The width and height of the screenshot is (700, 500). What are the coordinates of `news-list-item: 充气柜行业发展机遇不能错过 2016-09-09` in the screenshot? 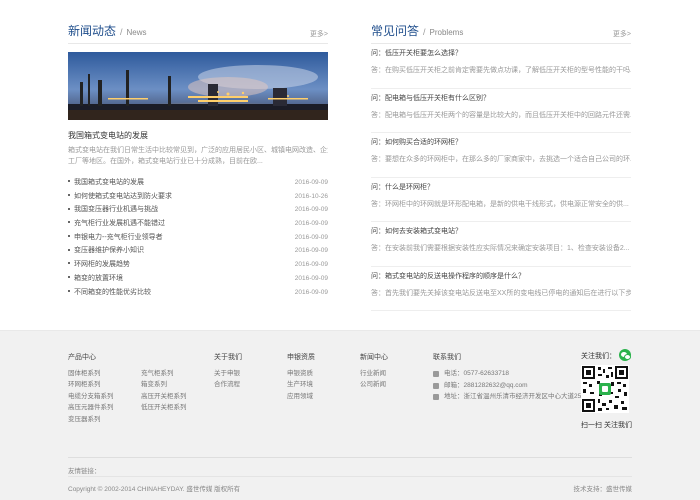 It's located at (198, 224).